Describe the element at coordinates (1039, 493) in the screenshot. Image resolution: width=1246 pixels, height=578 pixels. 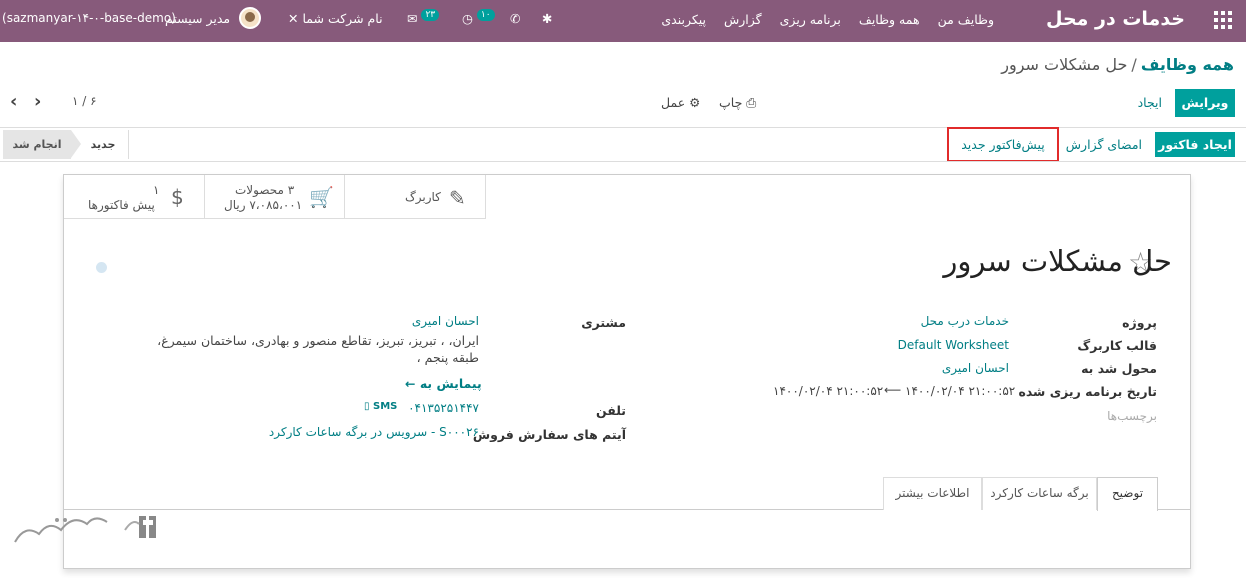
I see `tab-timesheets: برگه ساعات کارکرد` at that location.